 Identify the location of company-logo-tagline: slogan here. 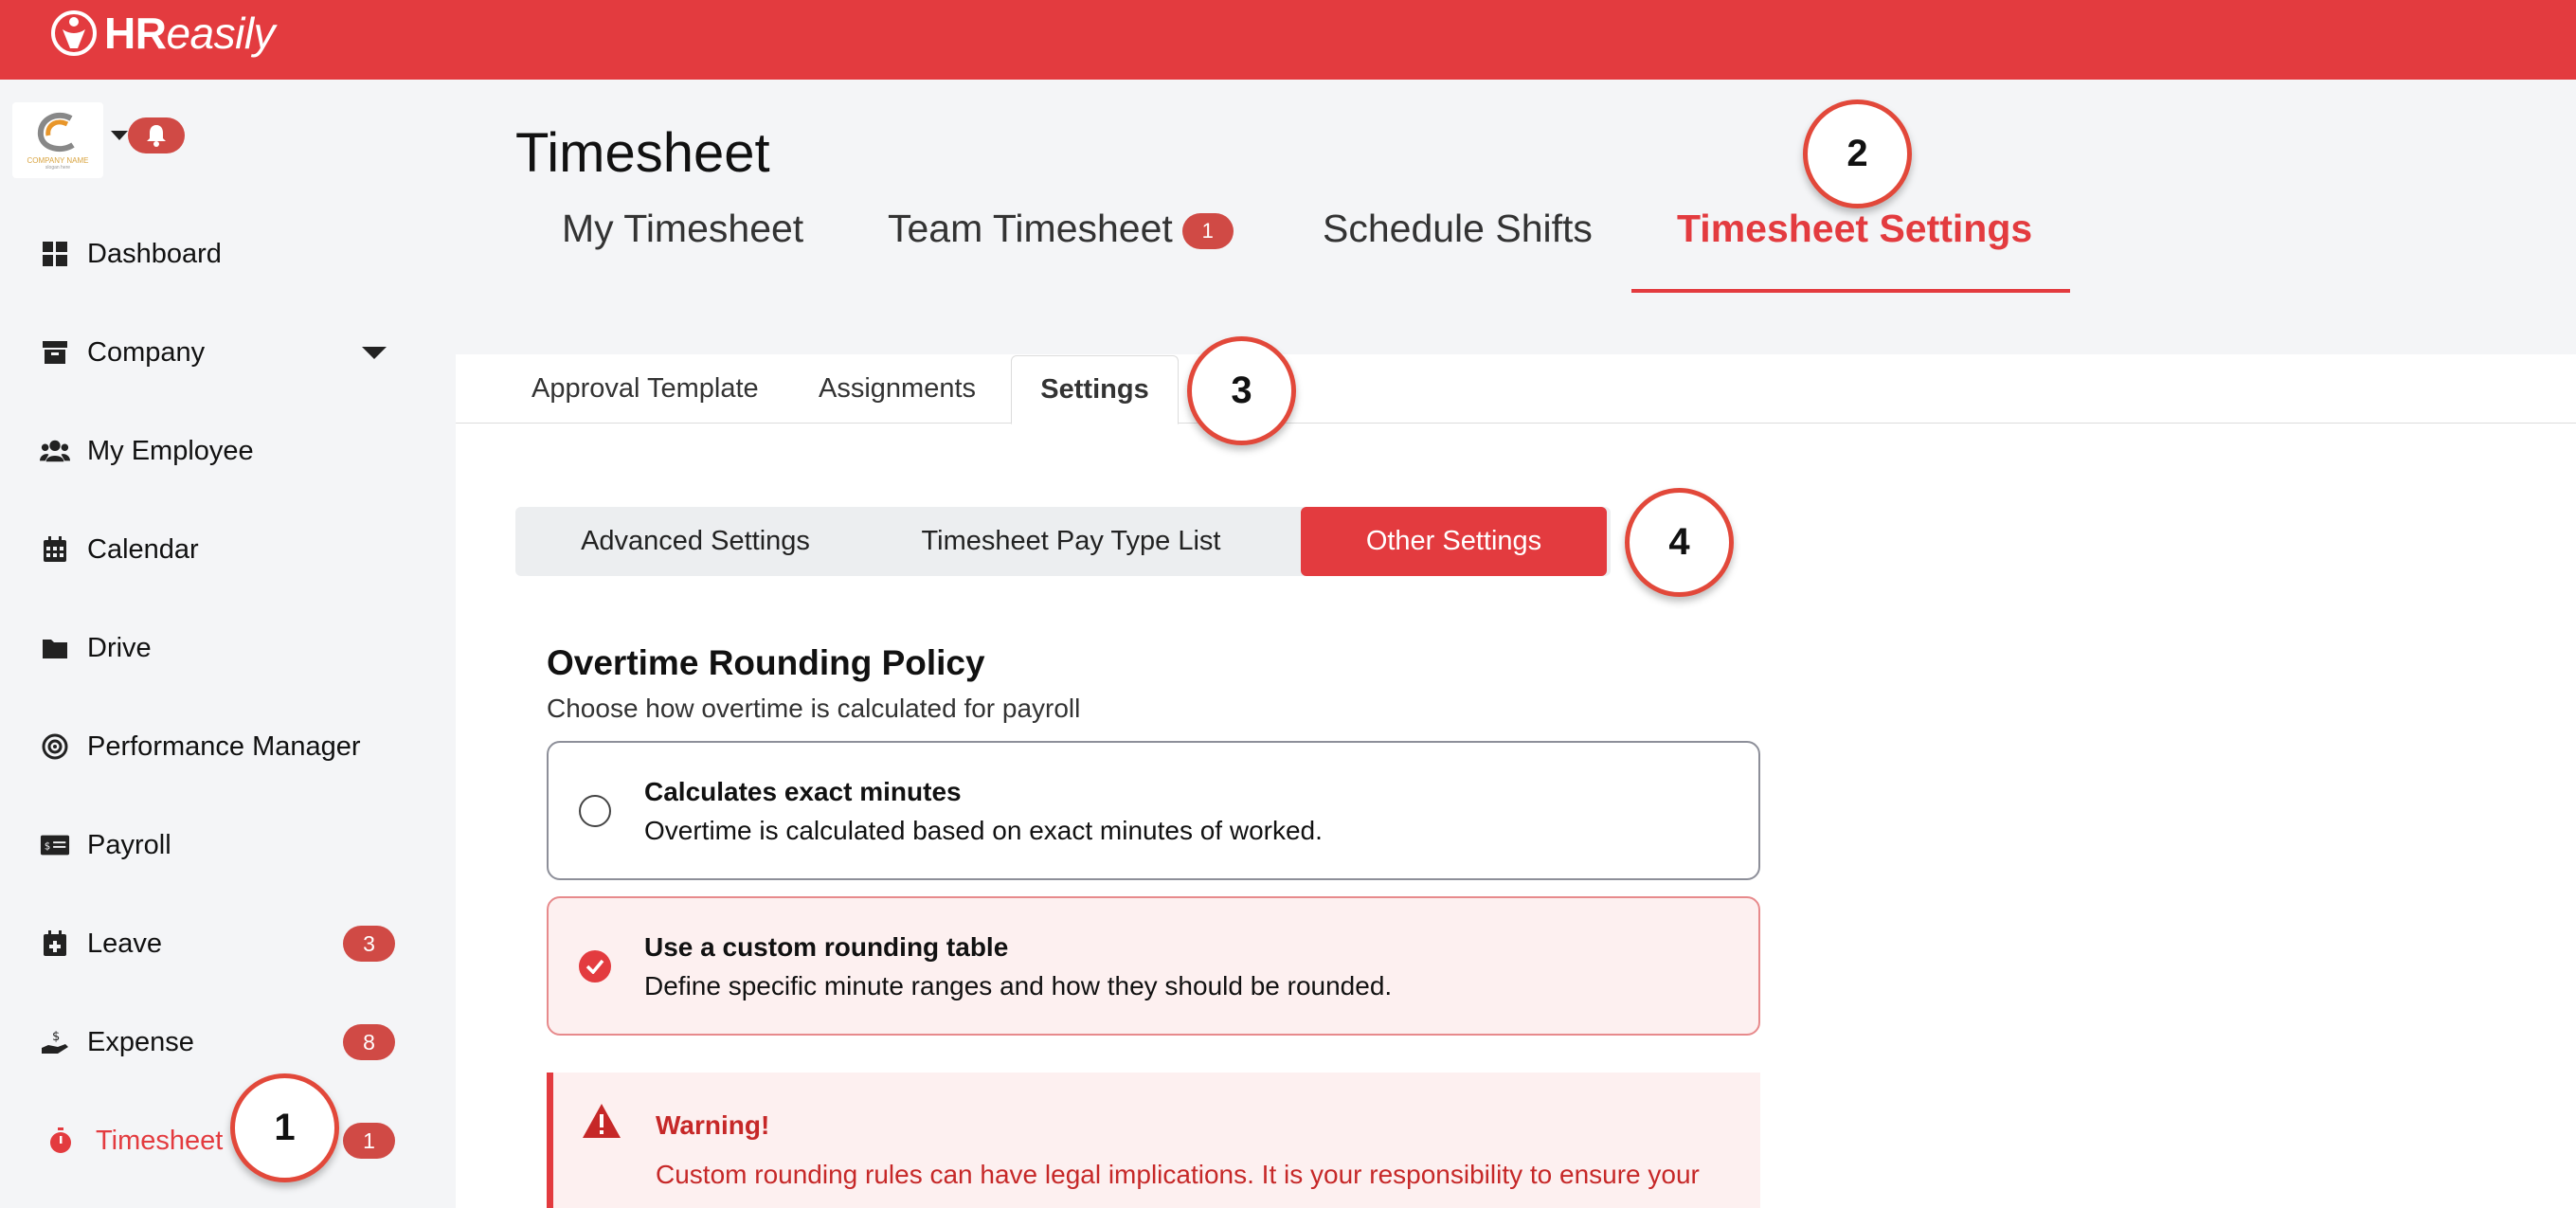
(58, 167).